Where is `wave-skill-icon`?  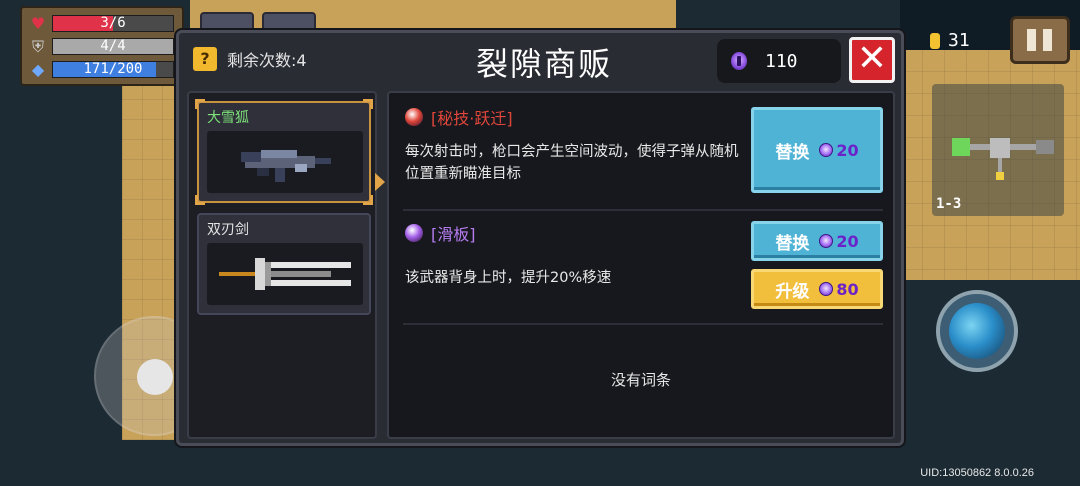
wave-skill-icon is located at coordinates (977, 331).